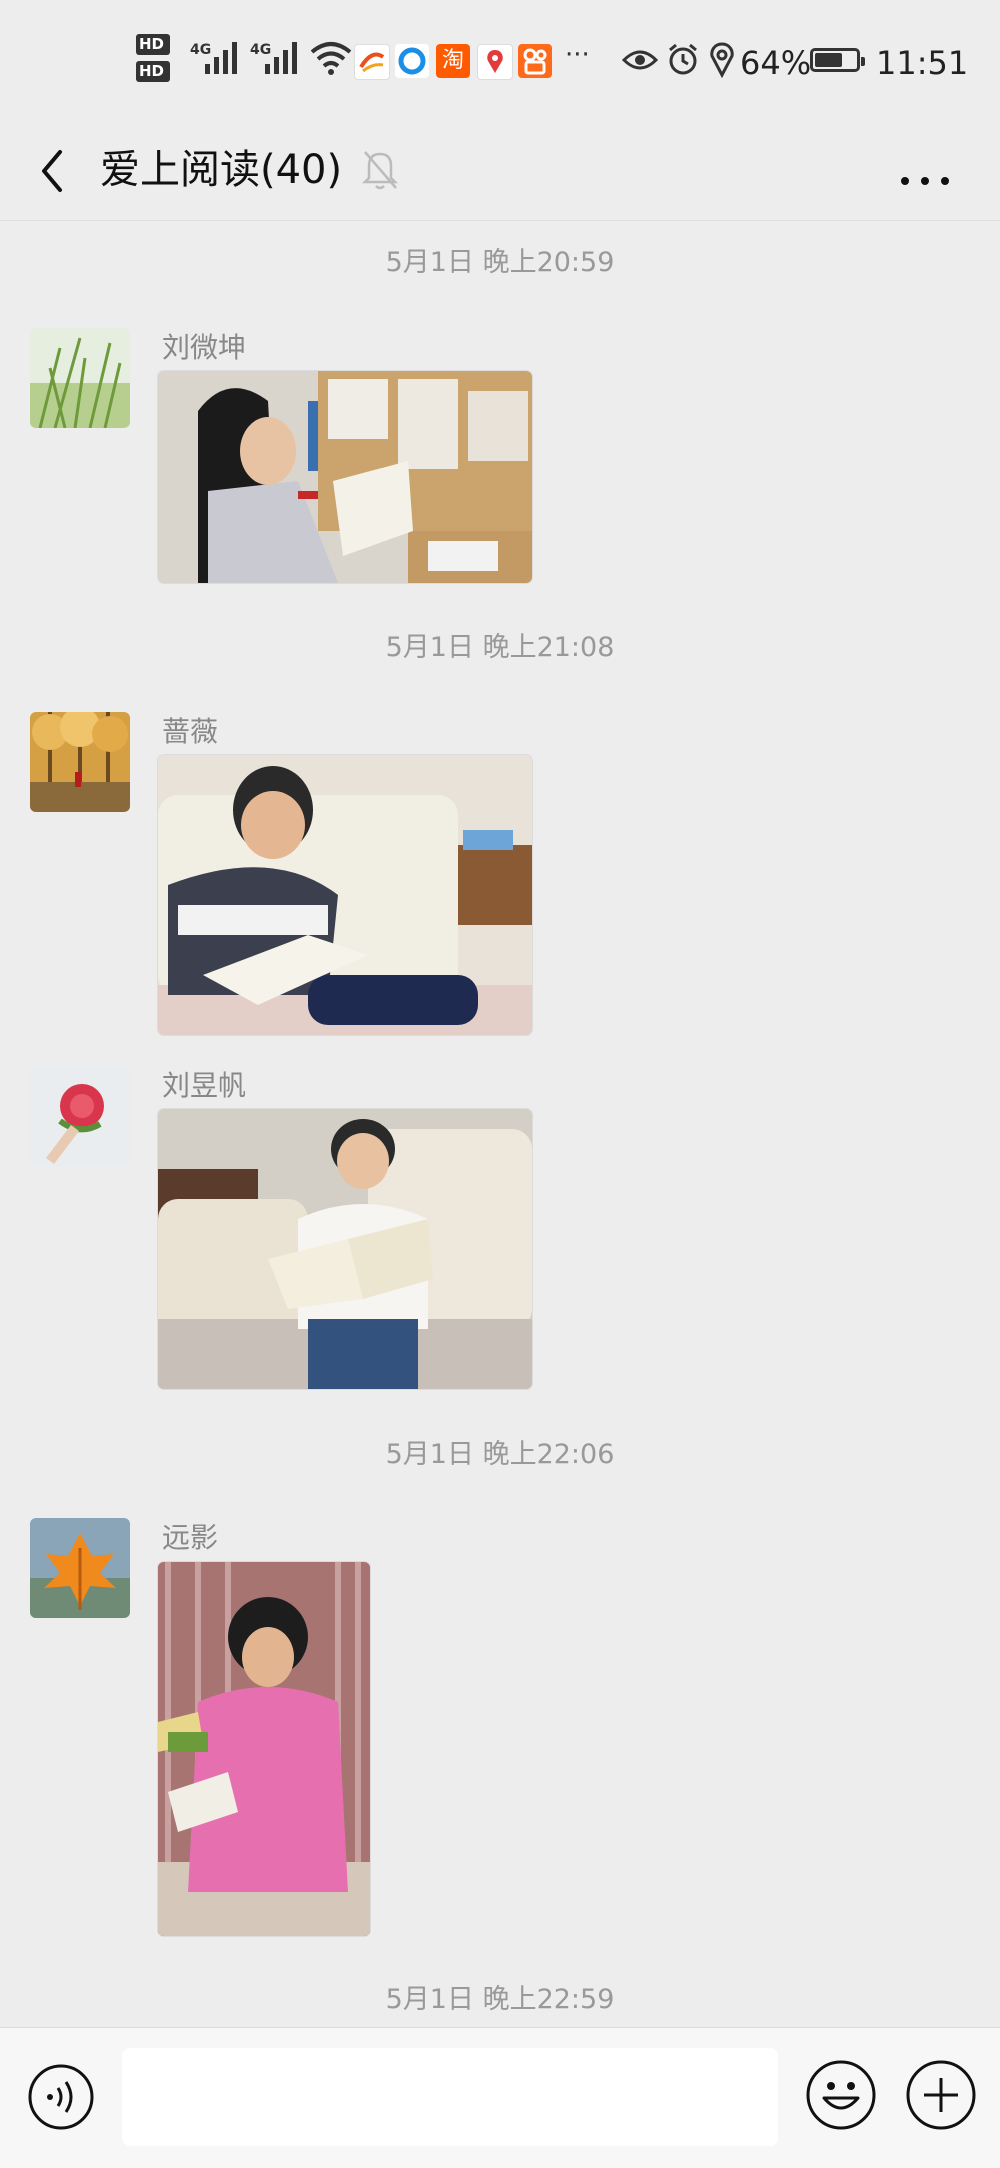 The width and height of the screenshot is (1000, 2168). What do you see at coordinates (500, 262) in the screenshot?
I see `timestamp: 5月1日 晚上20:59` at bounding box center [500, 262].